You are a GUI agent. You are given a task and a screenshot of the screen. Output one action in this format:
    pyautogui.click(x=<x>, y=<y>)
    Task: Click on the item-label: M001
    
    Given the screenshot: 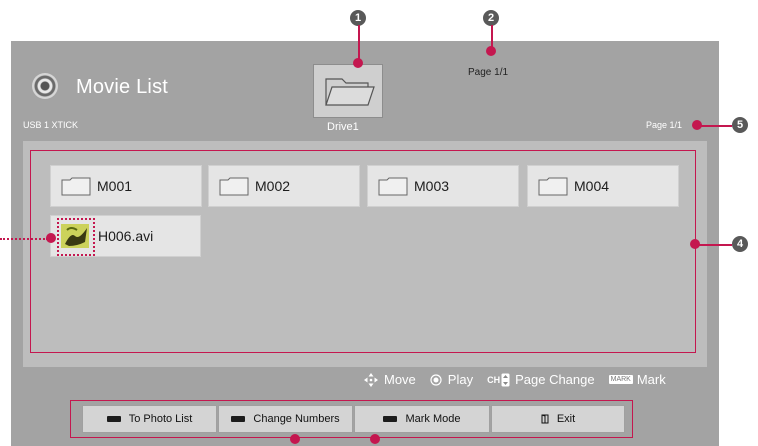 What is the action you would take?
    pyautogui.click(x=115, y=186)
    